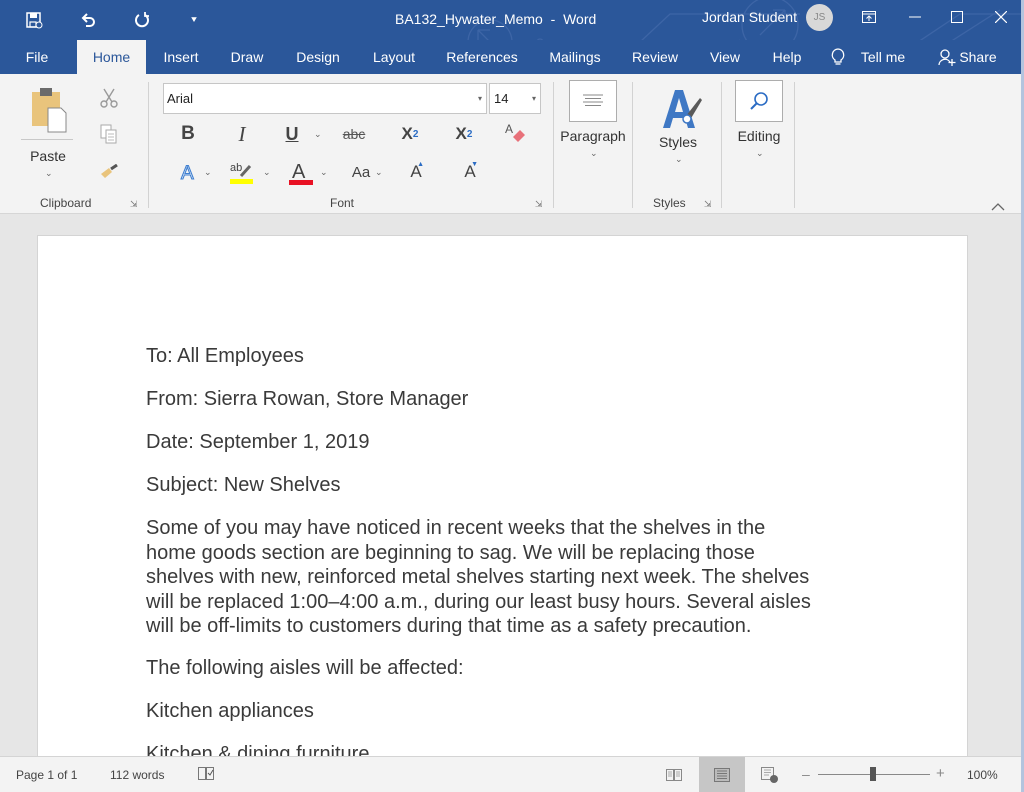 This screenshot has width=1024, height=792. What do you see at coordinates (66, 203) in the screenshot?
I see `clipboard-group-label: Clipboard` at bounding box center [66, 203].